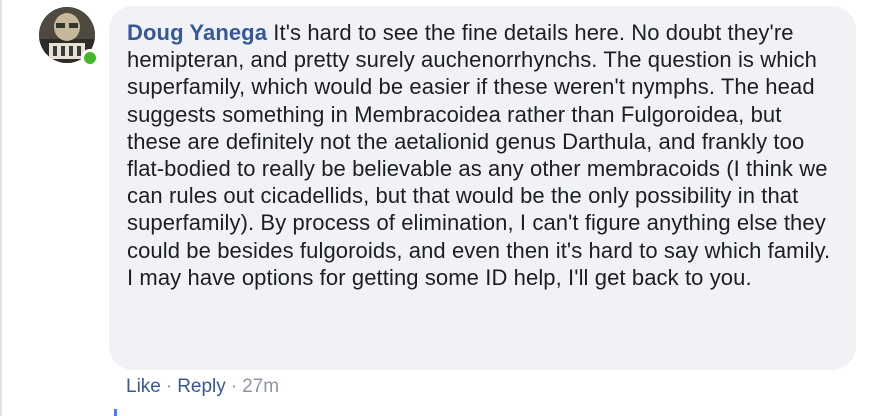  I want to click on reply-button: Reply, so click(201, 386).